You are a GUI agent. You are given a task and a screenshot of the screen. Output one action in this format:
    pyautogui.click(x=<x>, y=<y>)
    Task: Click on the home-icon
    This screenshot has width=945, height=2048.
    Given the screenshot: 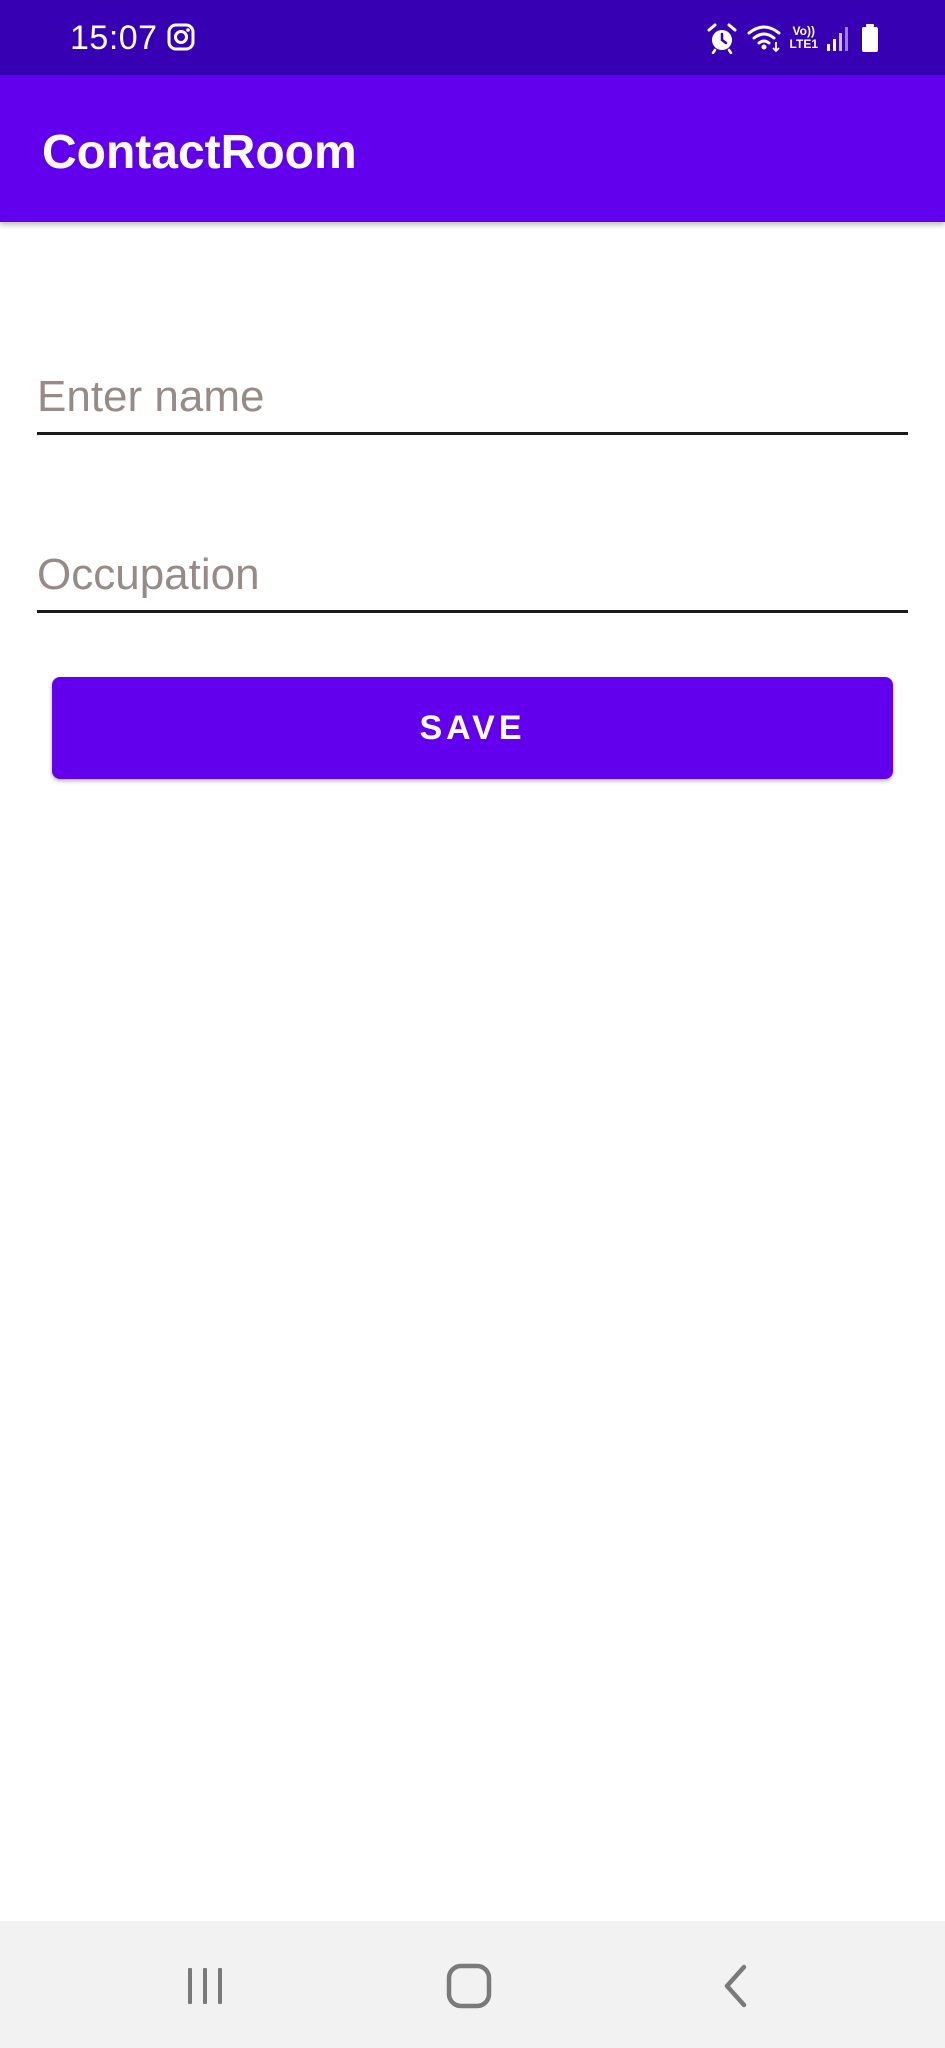 What is the action you would take?
    pyautogui.click(x=469, y=1986)
    